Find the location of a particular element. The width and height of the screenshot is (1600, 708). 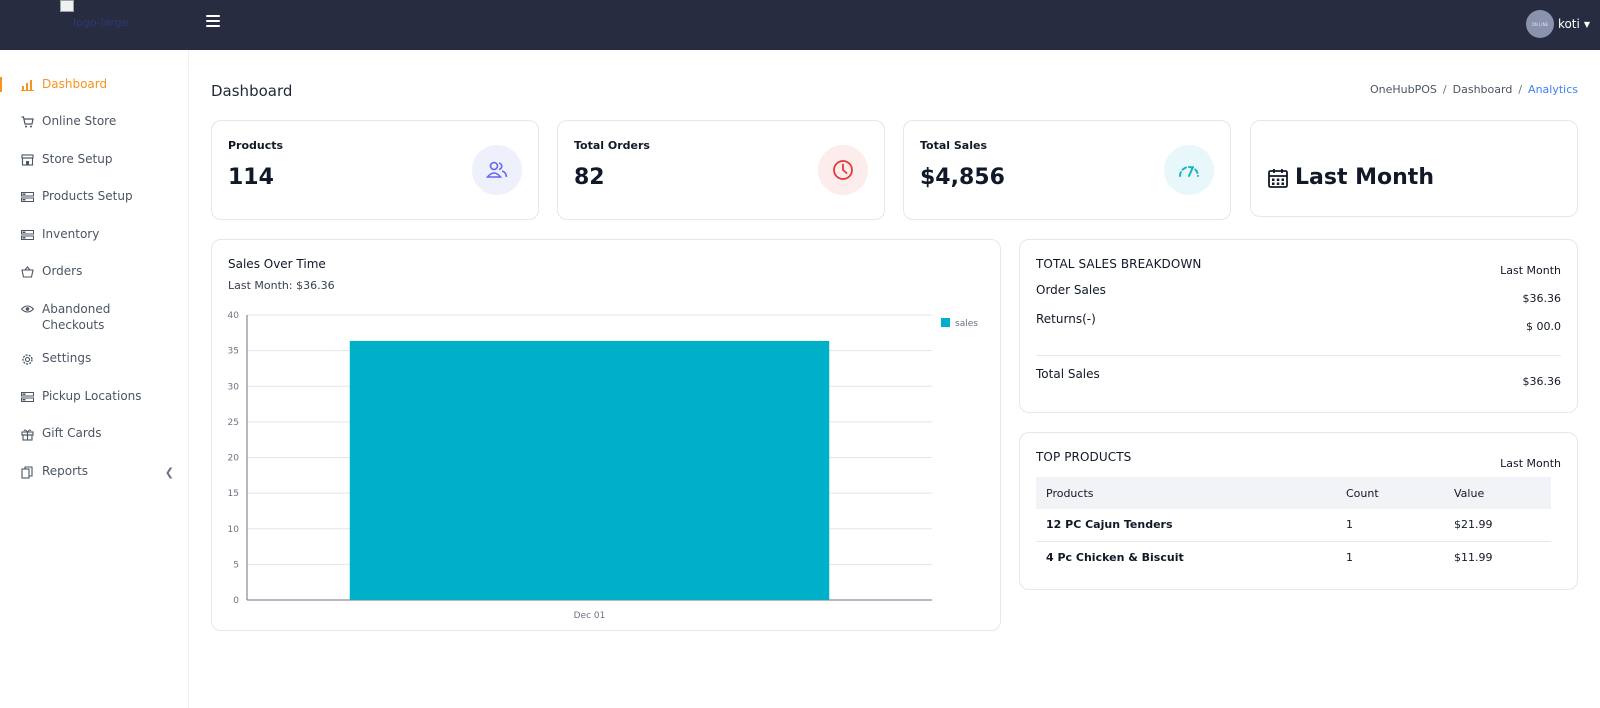

sidebar-item-abandoned-checkouts: Abandoned Checkouts is located at coordinates (60, 317).